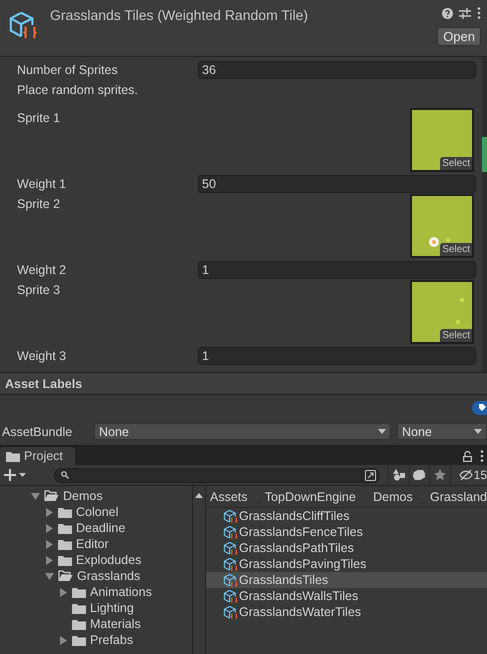 The image size is (487, 654). Describe the element at coordinates (83, 496) in the screenshot. I see `folder-item: Demos` at that location.